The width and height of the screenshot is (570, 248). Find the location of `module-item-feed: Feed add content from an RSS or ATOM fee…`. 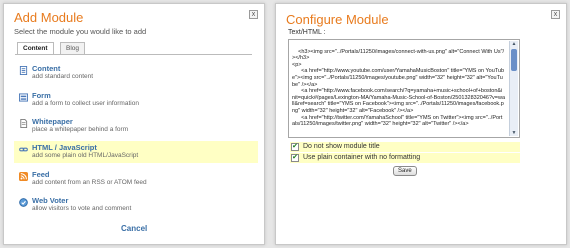

module-item-feed: Feed add content from an RSS or ATOM fee… is located at coordinates (136, 179).